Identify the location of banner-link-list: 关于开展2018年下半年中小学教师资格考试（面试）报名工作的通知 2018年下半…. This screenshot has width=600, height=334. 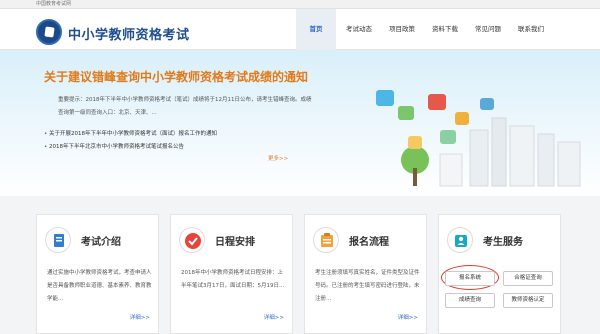
(179, 141).